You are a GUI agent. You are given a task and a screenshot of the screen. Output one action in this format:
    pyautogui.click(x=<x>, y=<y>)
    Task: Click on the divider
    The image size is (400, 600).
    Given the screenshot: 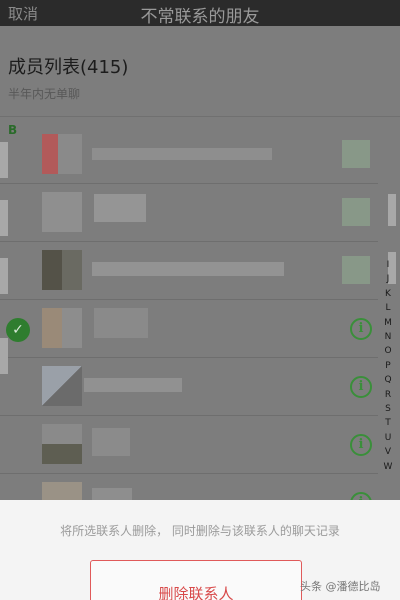 What is the action you would take?
    pyautogui.click(x=200, y=116)
    